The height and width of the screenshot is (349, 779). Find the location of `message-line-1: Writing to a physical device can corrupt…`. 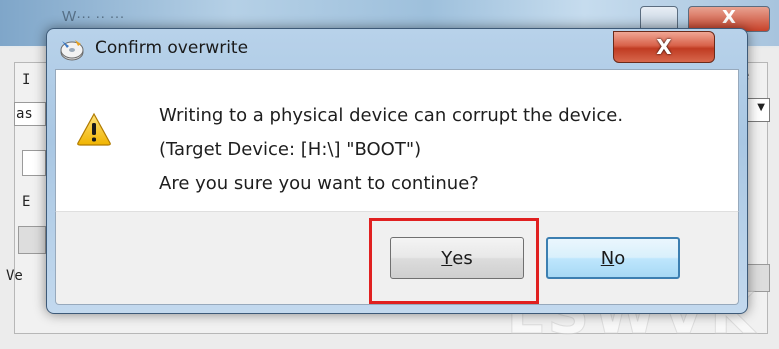

message-line-1: Writing to a physical device can corrupt… is located at coordinates (391, 115).